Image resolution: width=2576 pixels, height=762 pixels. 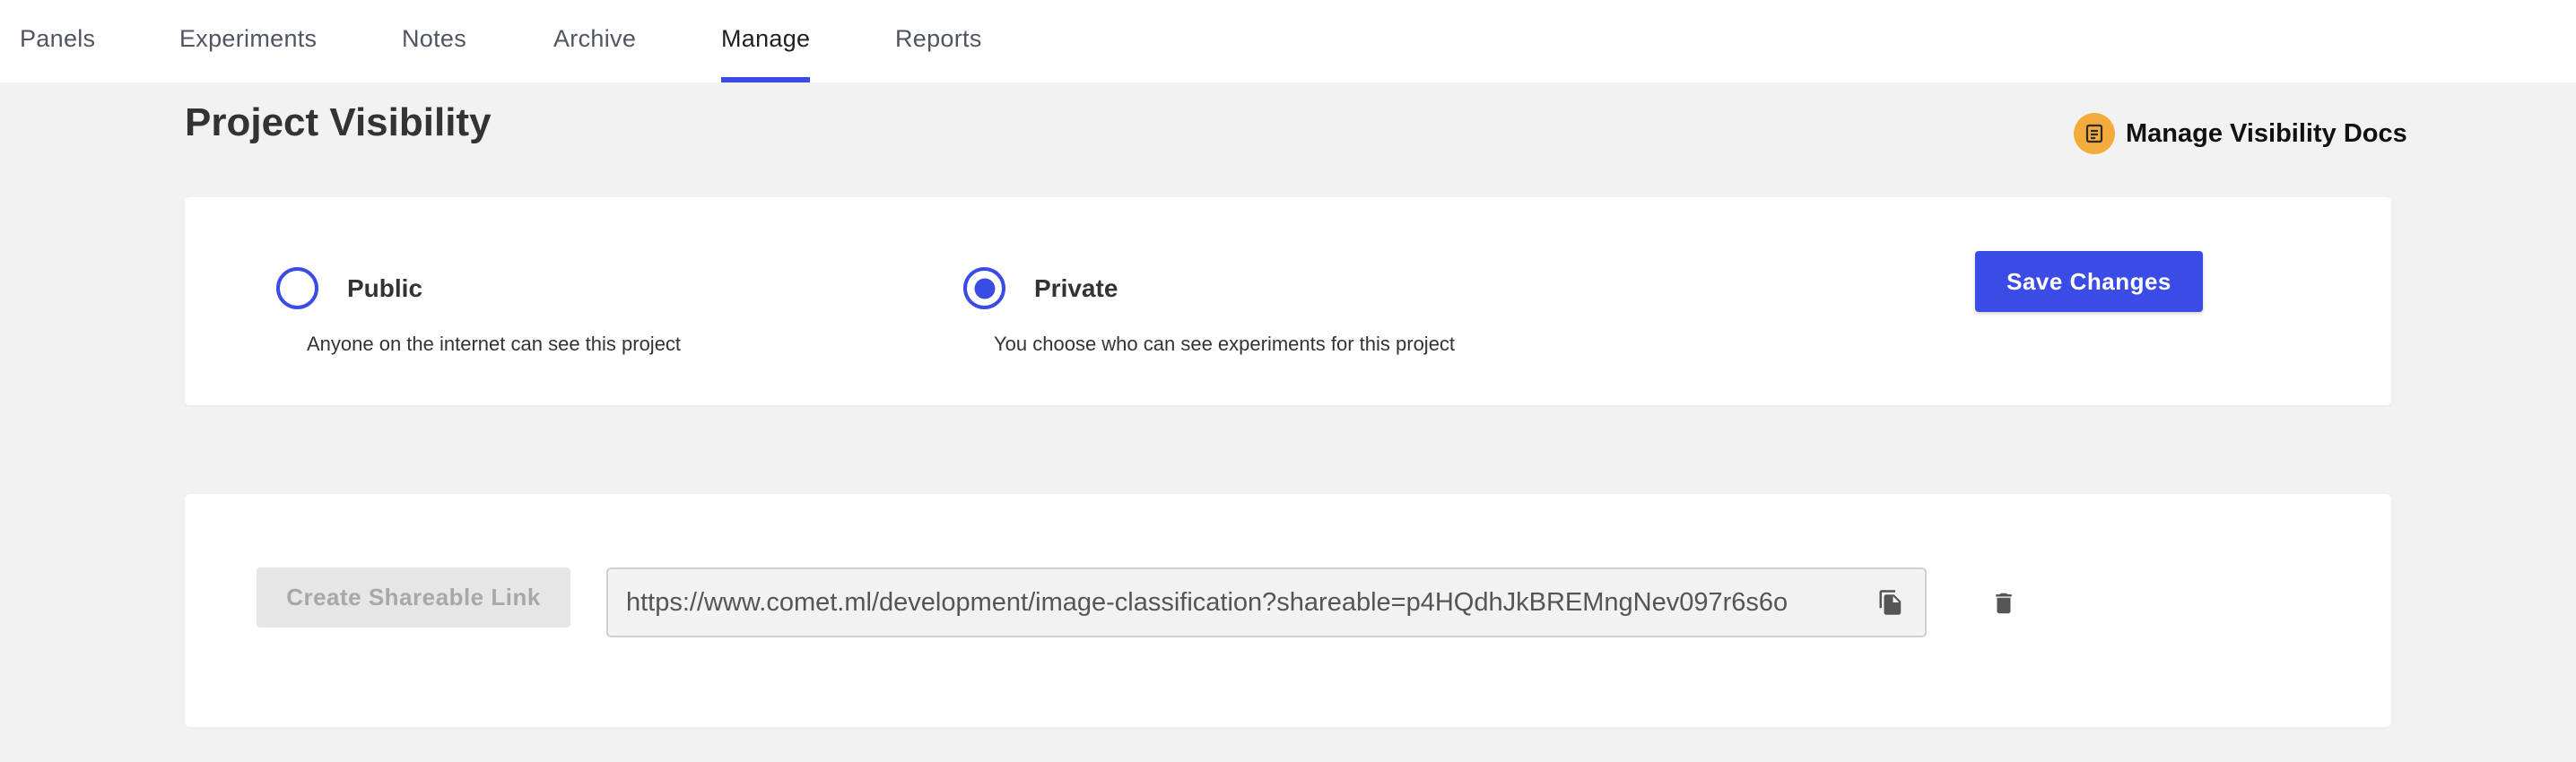 What do you see at coordinates (984, 288) in the screenshot?
I see `private-radio` at bounding box center [984, 288].